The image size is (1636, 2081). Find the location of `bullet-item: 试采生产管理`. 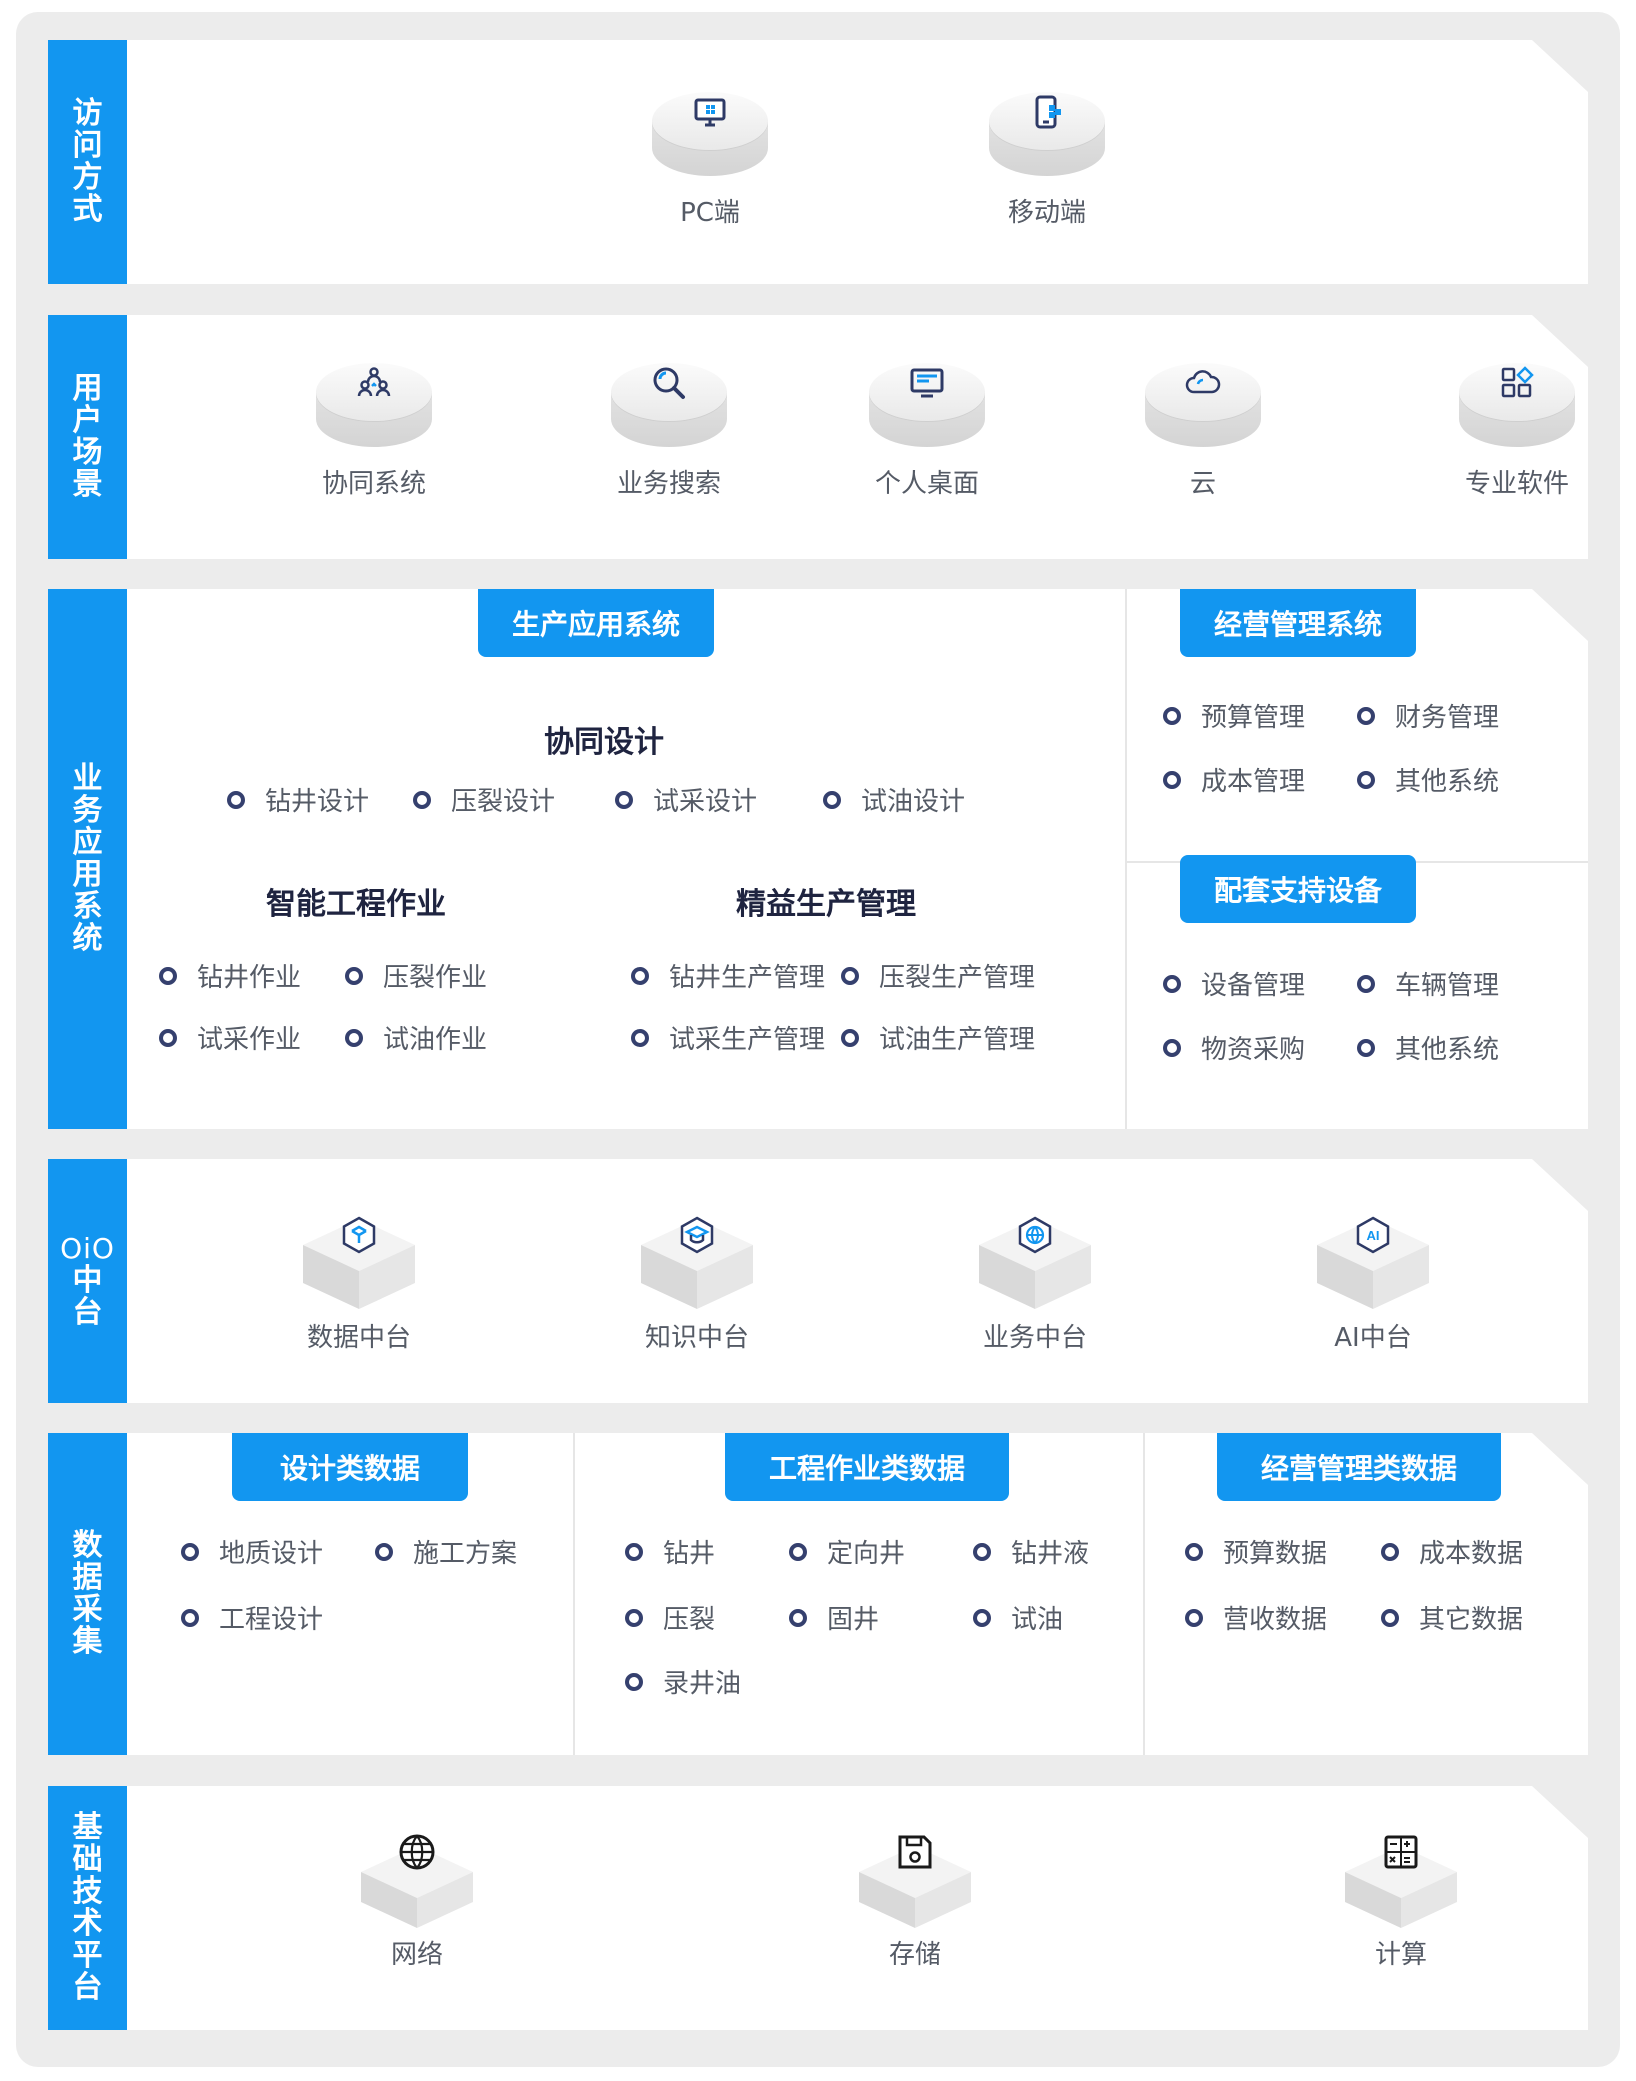

bullet-item: 试采生产管理 is located at coordinates (728, 1037).